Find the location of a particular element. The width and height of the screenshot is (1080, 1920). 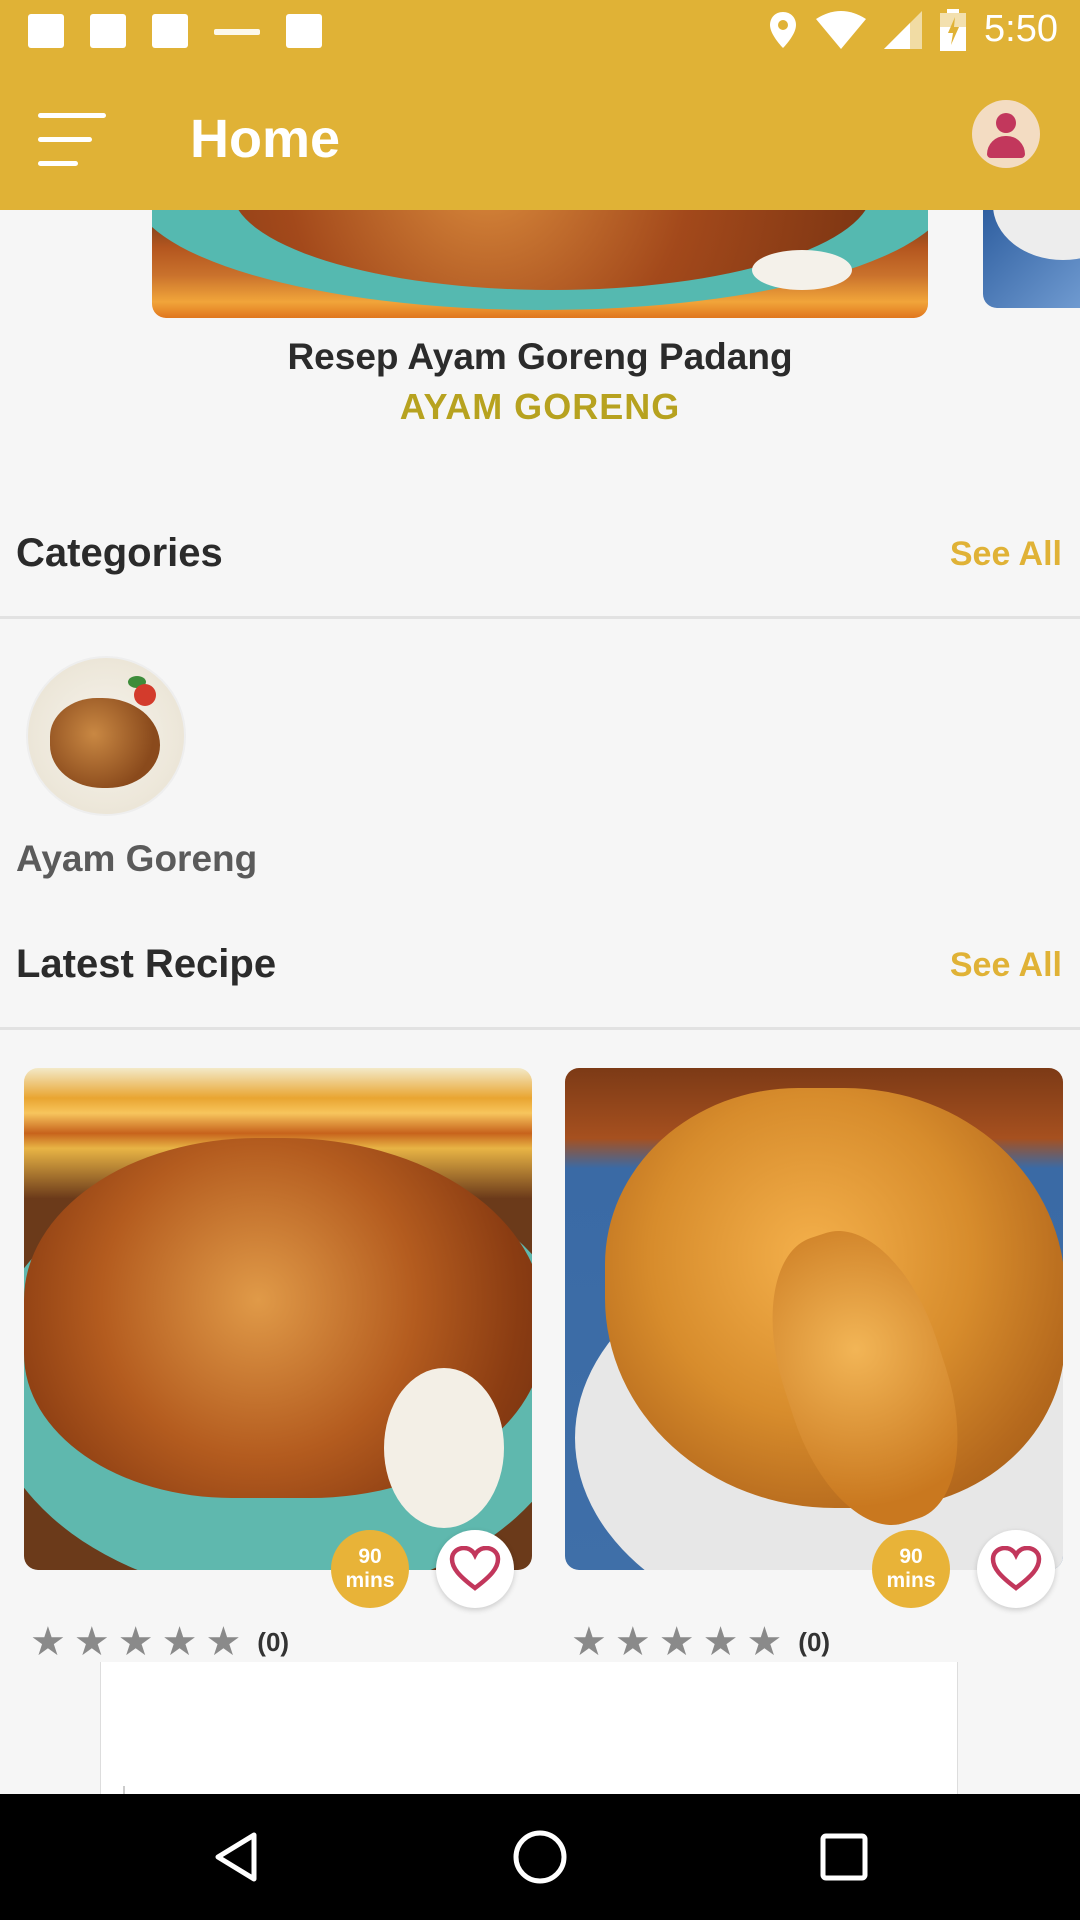

featured-recipe-title: Resep Ayam Goreng Padang is located at coordinates (540, 357).